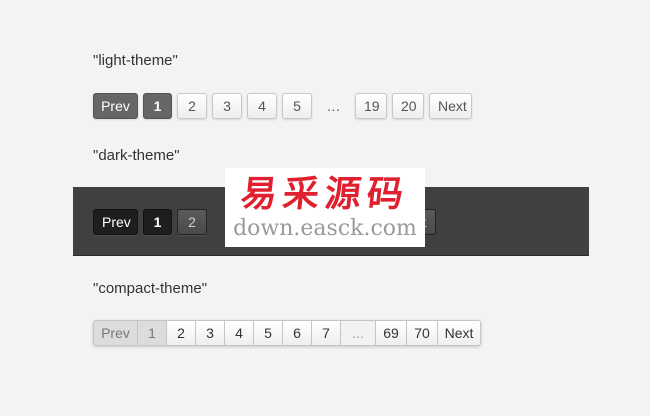  What do you see at coordinates (297, 106) in the screenshot?
I see `page-button-5: 5` at bounding box center [297, 106].